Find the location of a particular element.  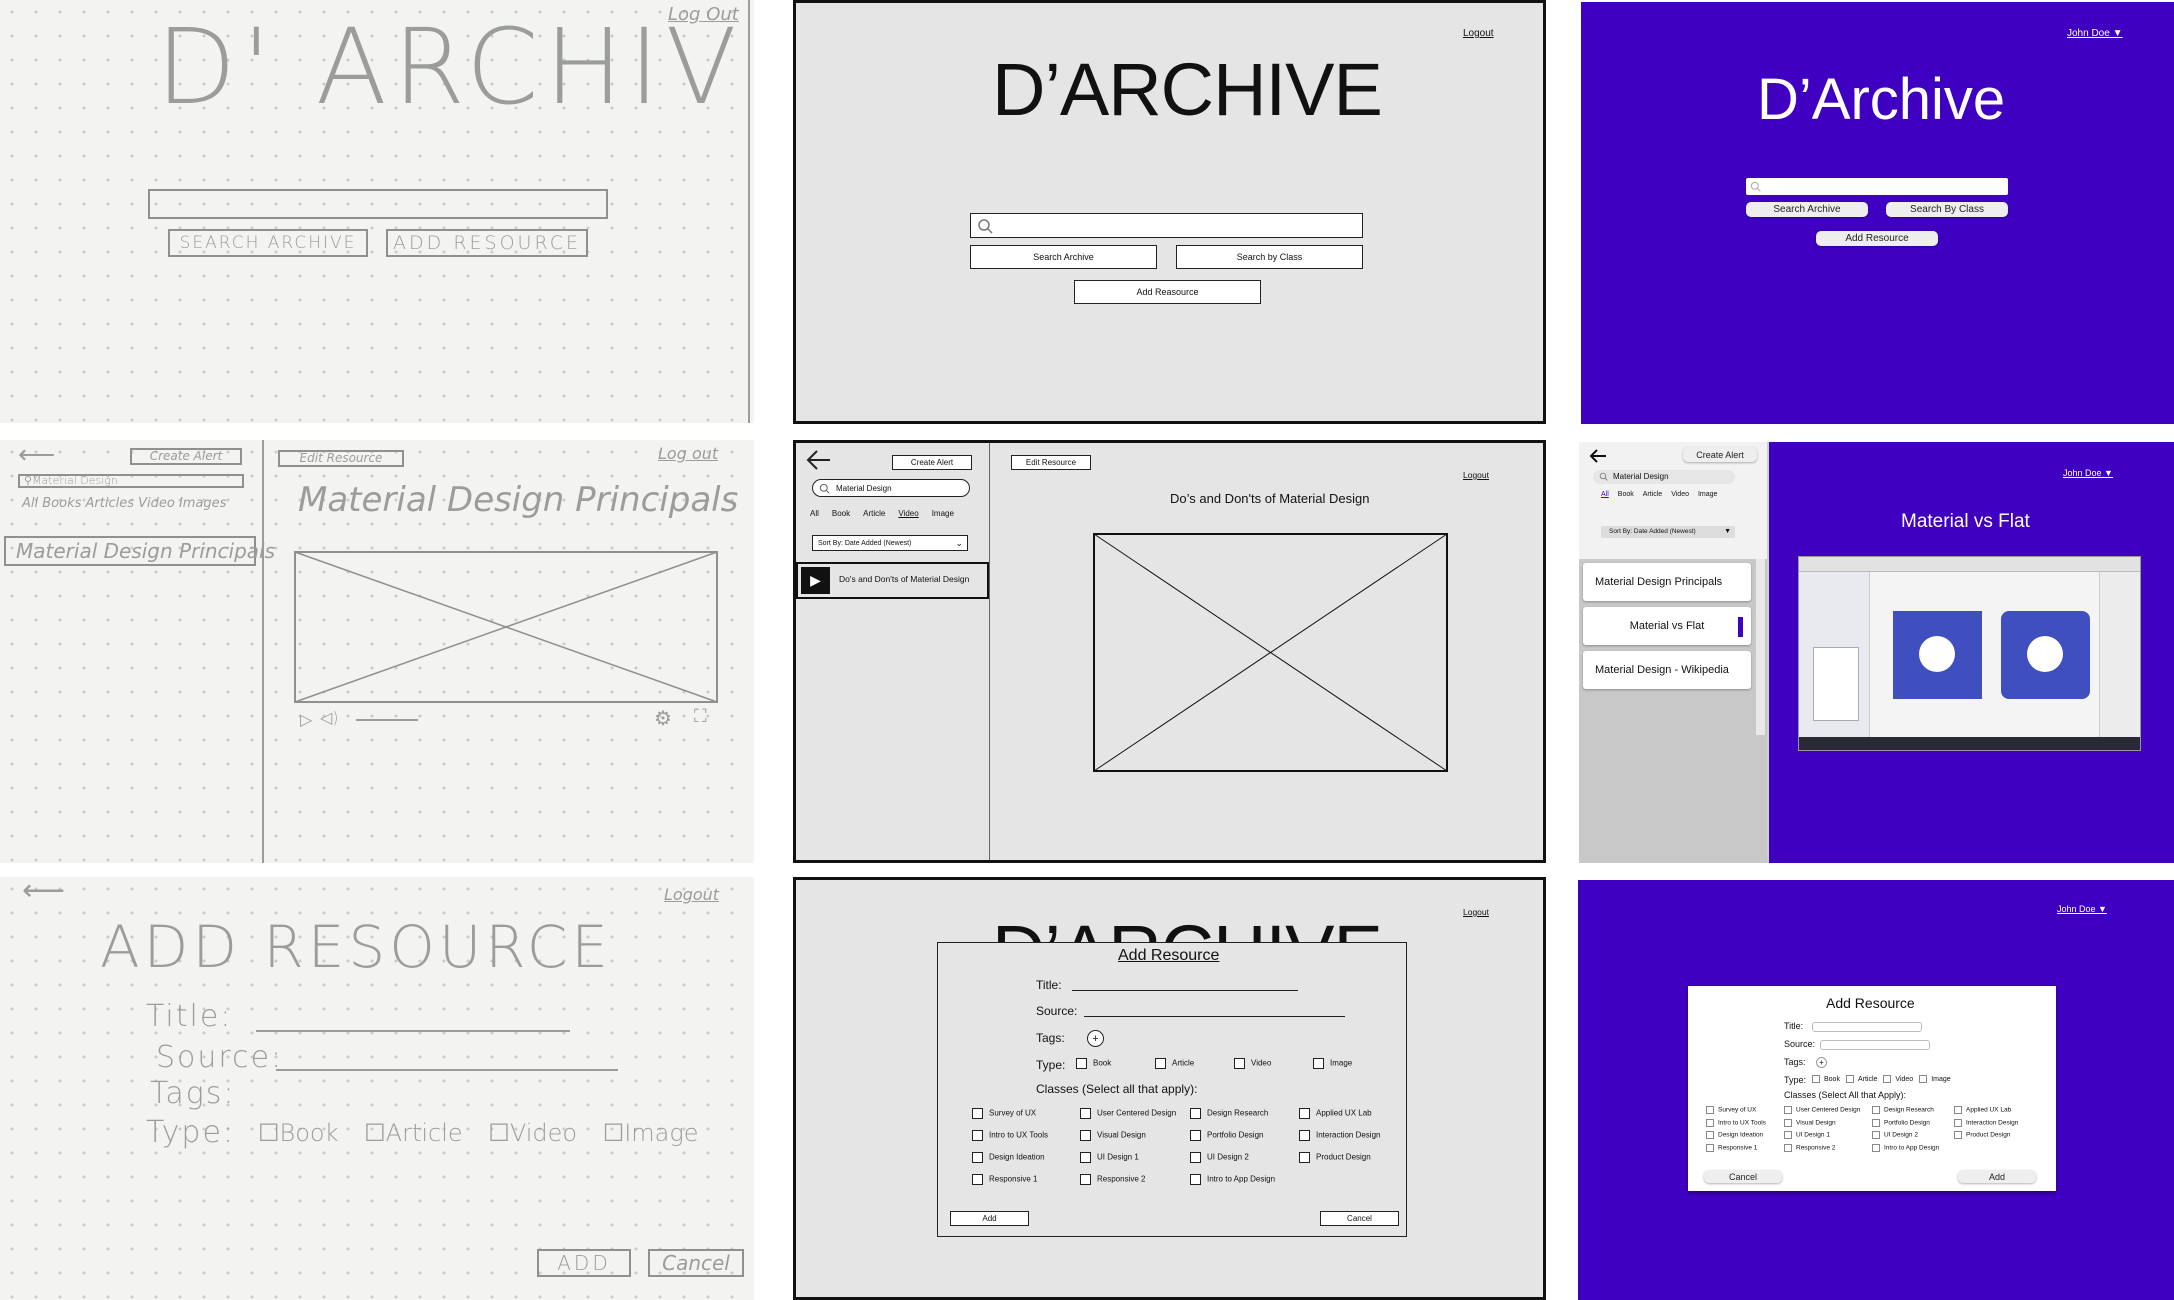

result-item-selected: Material vs Flat is located at coordinates (1667, 626).